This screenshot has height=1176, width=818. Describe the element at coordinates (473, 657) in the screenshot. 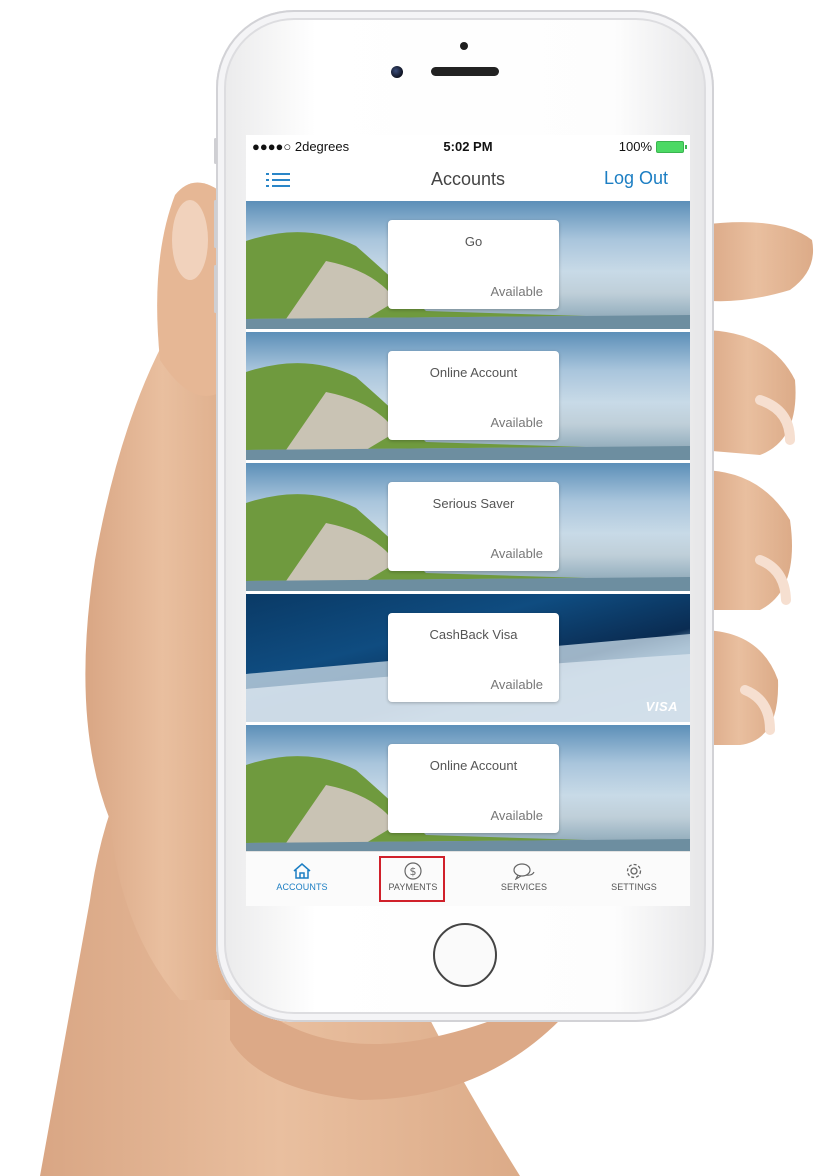

I see `account-card: CashBack Visa Available` at that location.